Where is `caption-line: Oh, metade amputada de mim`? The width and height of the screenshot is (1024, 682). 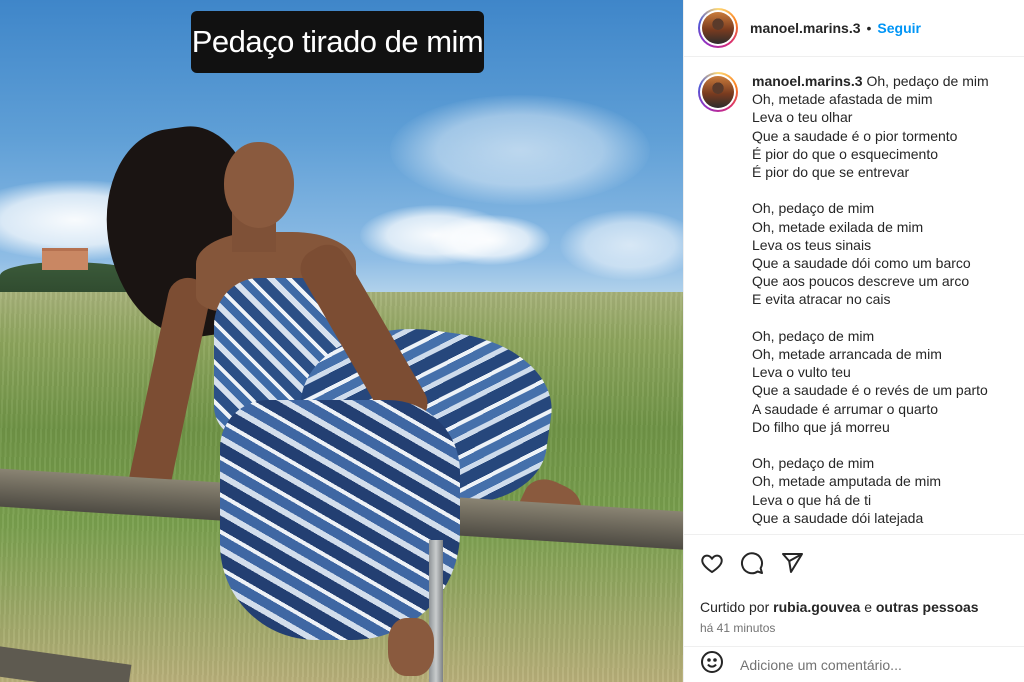
caption-line: Oh, metade amputada de mim is located at coordinates (847, 481).